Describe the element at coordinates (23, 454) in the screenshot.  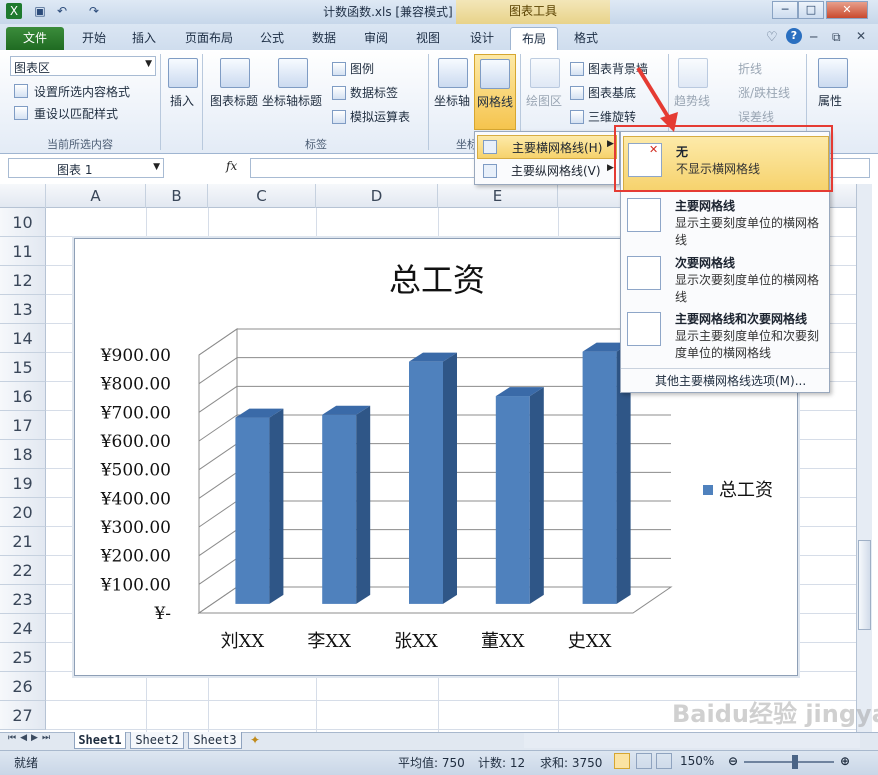
I see `row-header-18: 18` at that location.